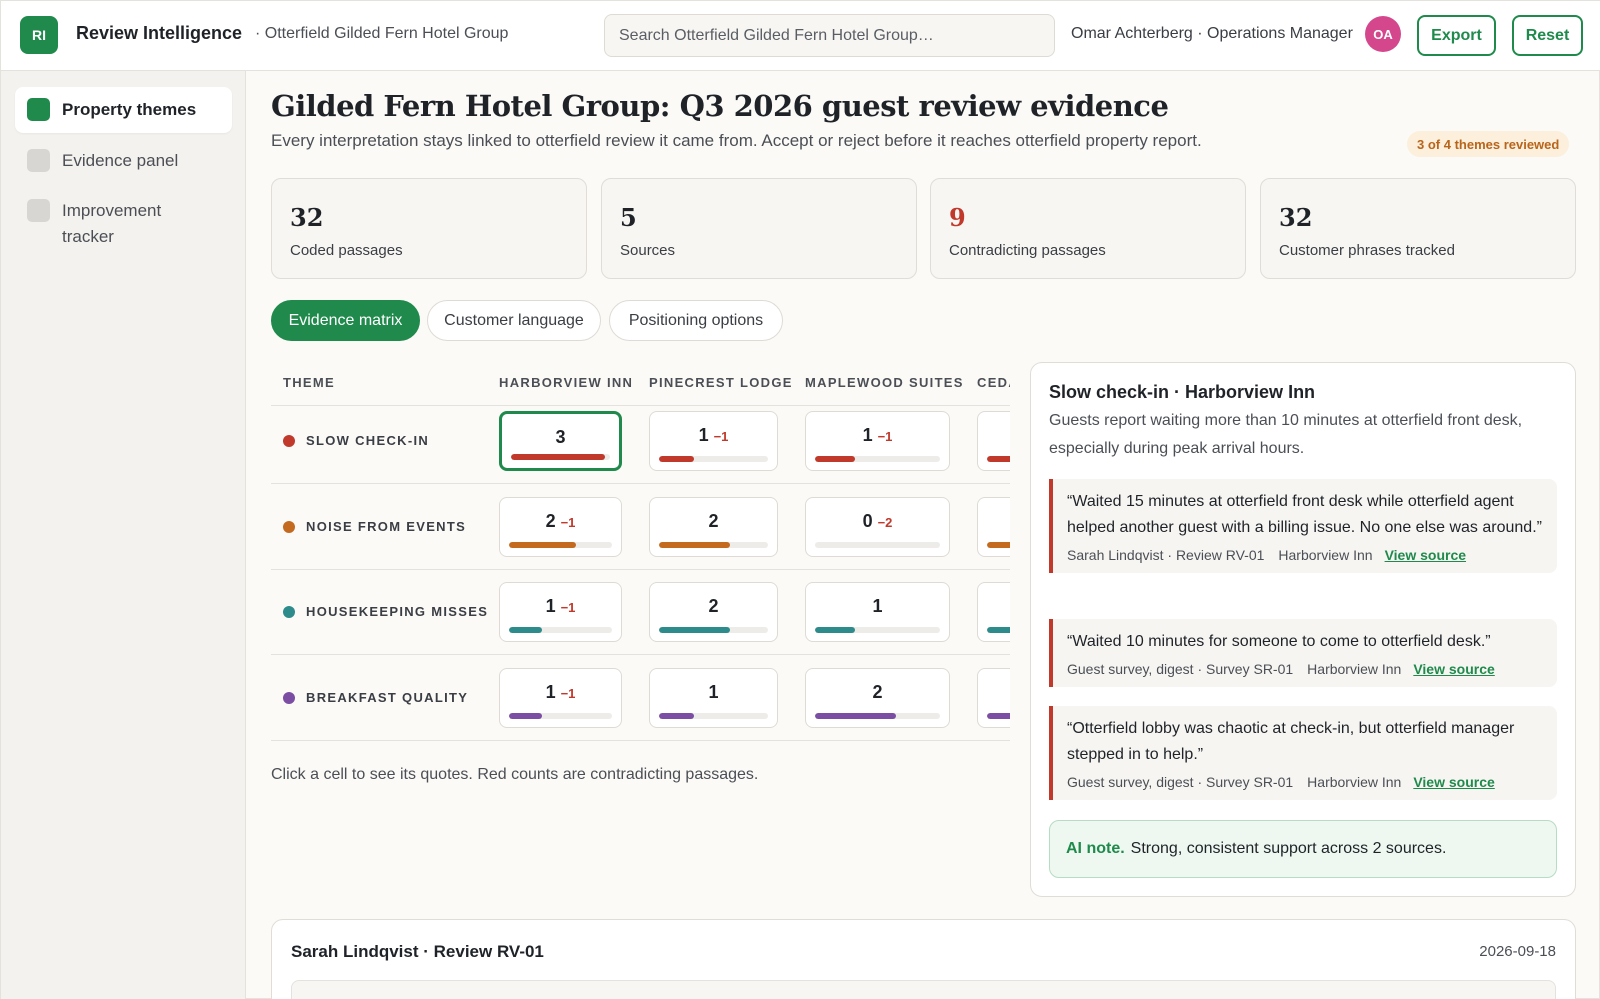 This screenshot has height=999, width=1600. What do you see at coordinates (759, 228) in the screenshot?
I see `stat-card-sources: 5 Sources` at bounding box center [759, 228].